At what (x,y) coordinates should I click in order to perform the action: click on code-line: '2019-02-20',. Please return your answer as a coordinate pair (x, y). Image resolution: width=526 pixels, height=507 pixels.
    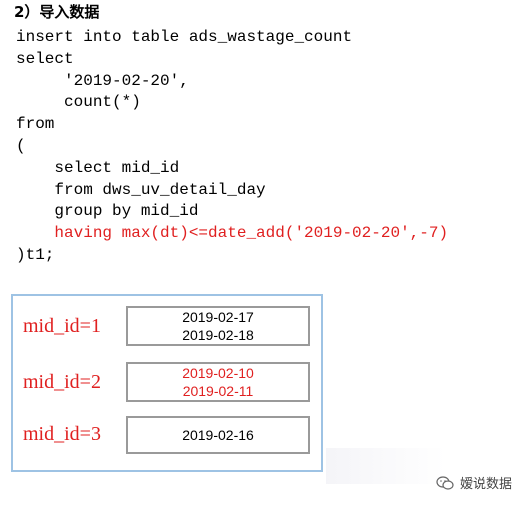
    Looking at the image, I should click on (102, 80).